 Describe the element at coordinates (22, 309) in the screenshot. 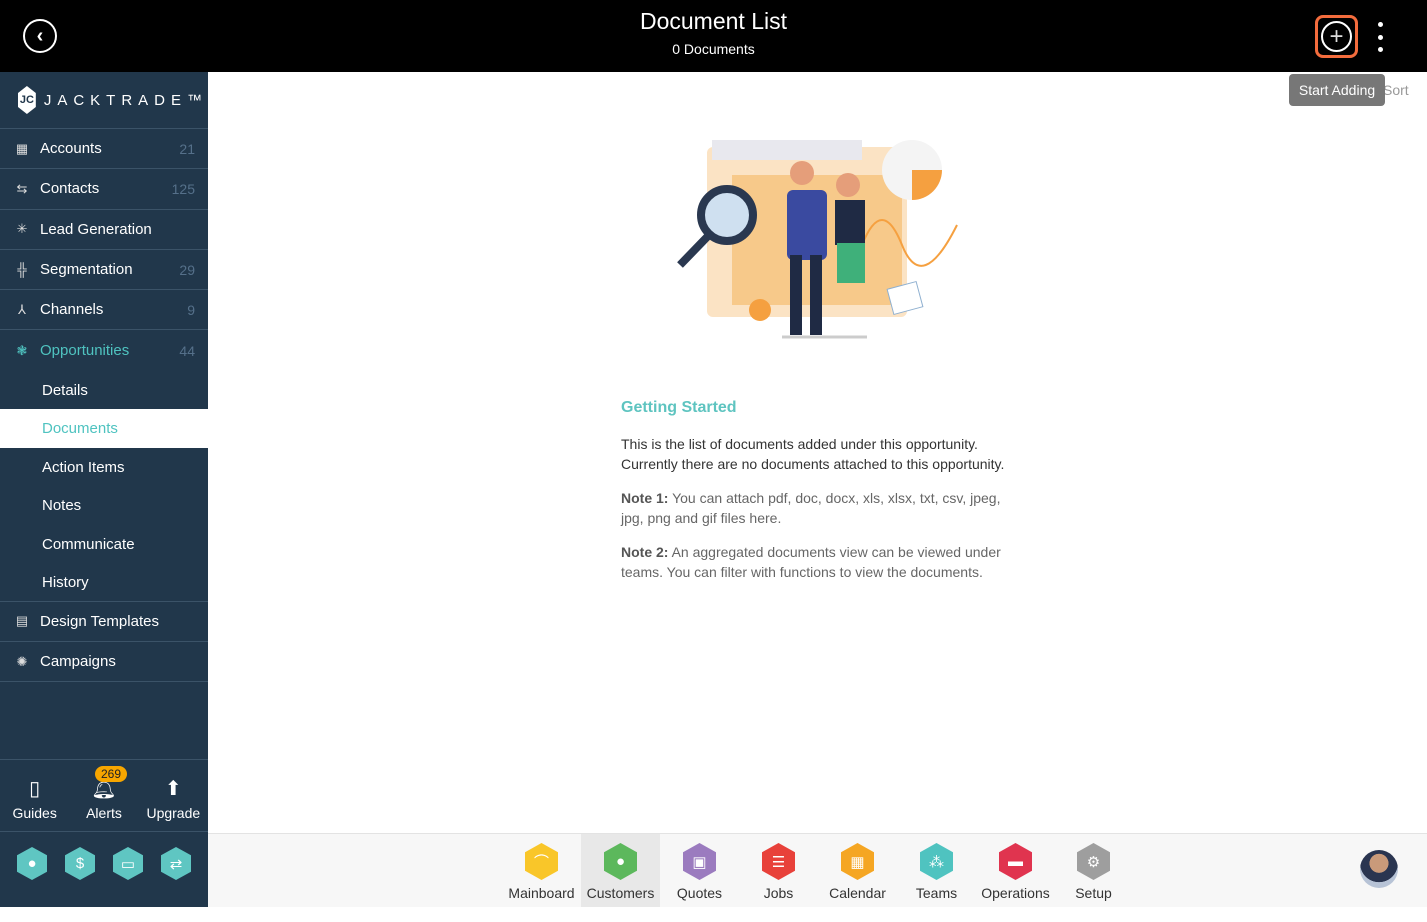

I see `channels-icon: ⅄` at that location.